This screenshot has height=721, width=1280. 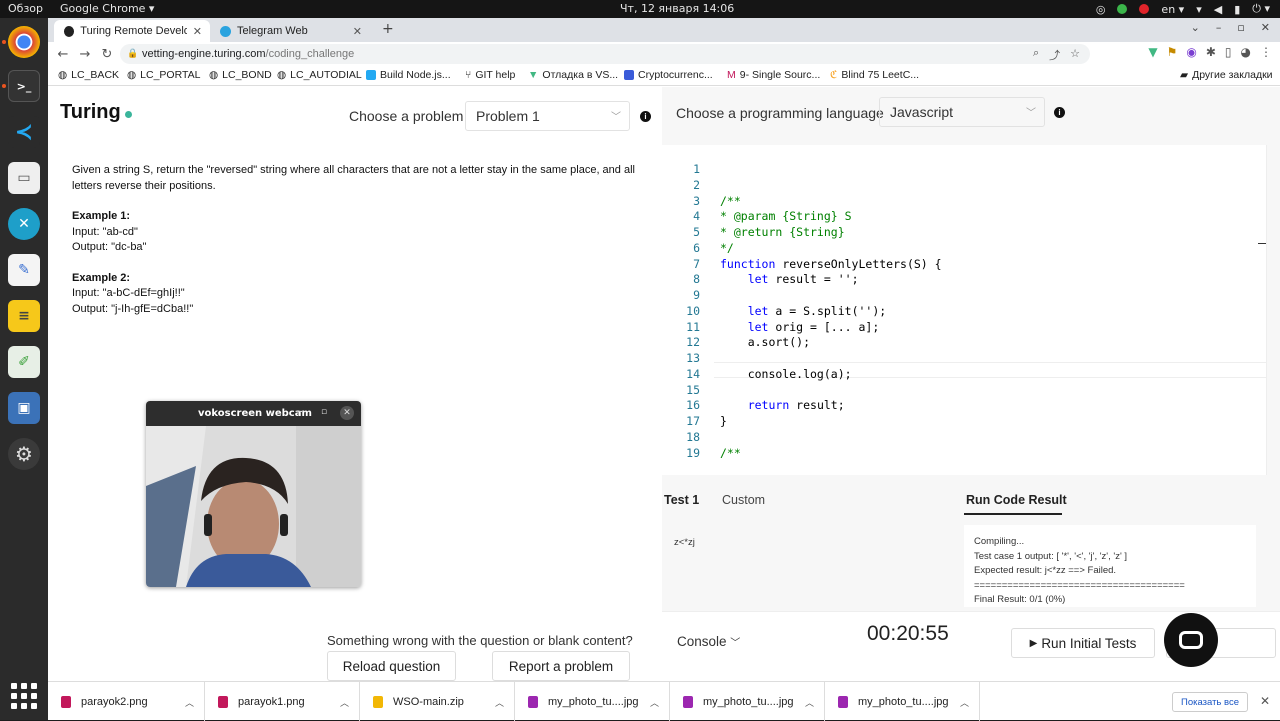 I want to click on extension-circle-icon: ◉, so click(x=1191, y=52).